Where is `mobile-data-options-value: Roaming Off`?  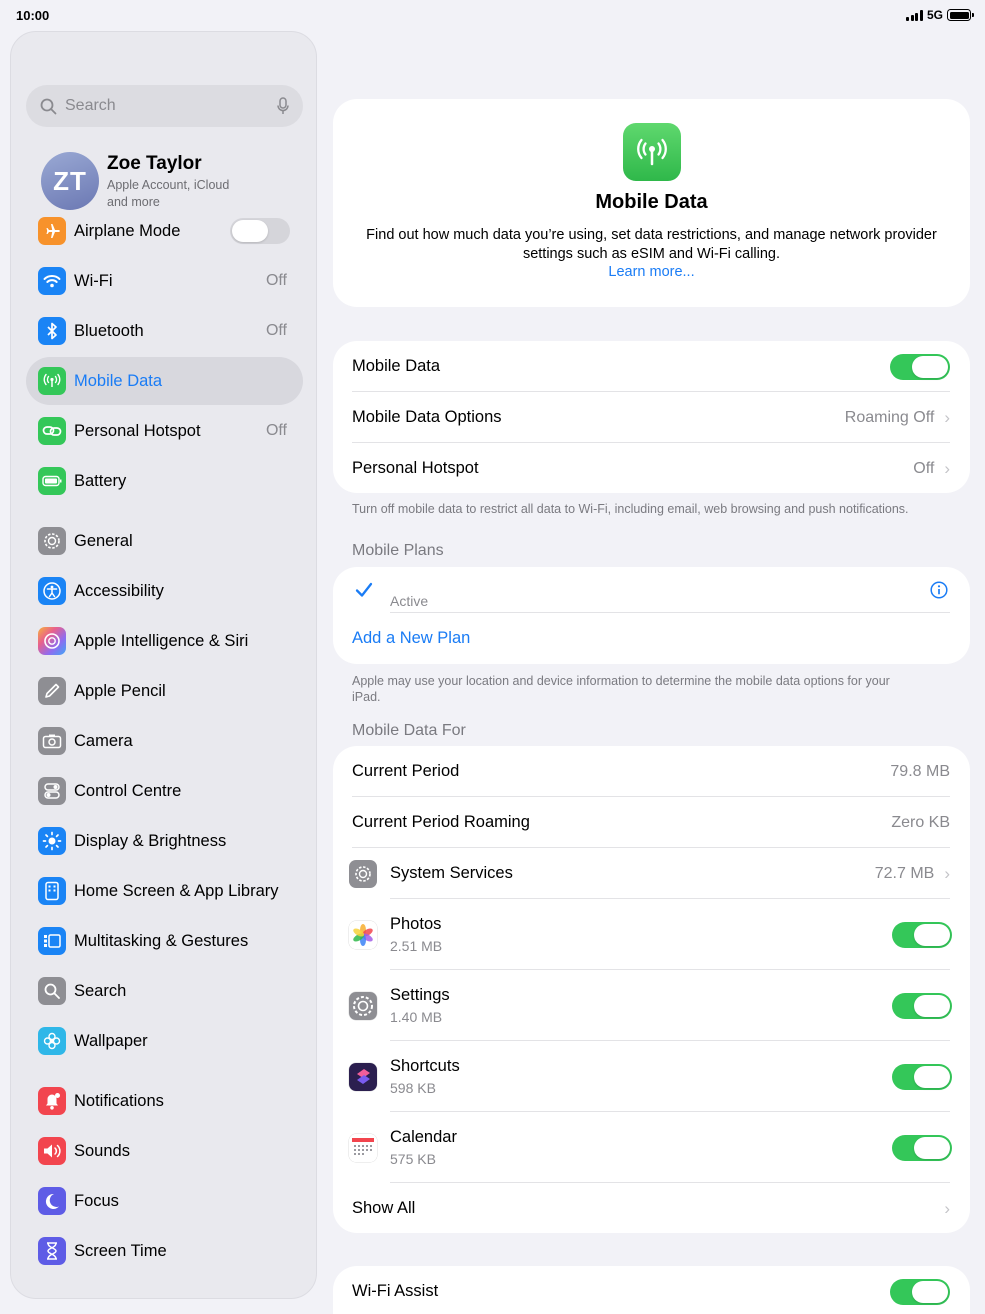
mobile-data-options-value: Roaming Off is located at coordinates (889, 417).